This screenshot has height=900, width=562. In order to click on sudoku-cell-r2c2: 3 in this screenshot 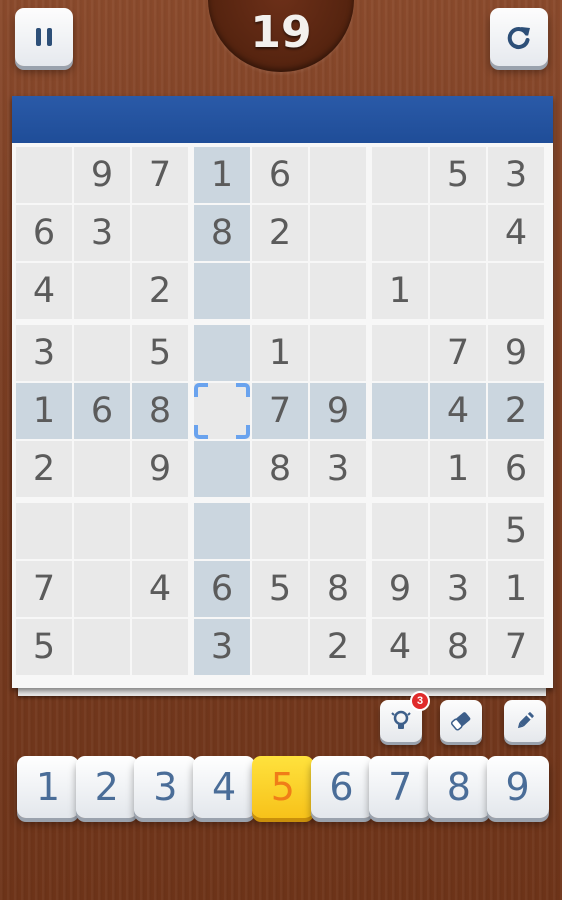, I will do `click(102, 233)`.